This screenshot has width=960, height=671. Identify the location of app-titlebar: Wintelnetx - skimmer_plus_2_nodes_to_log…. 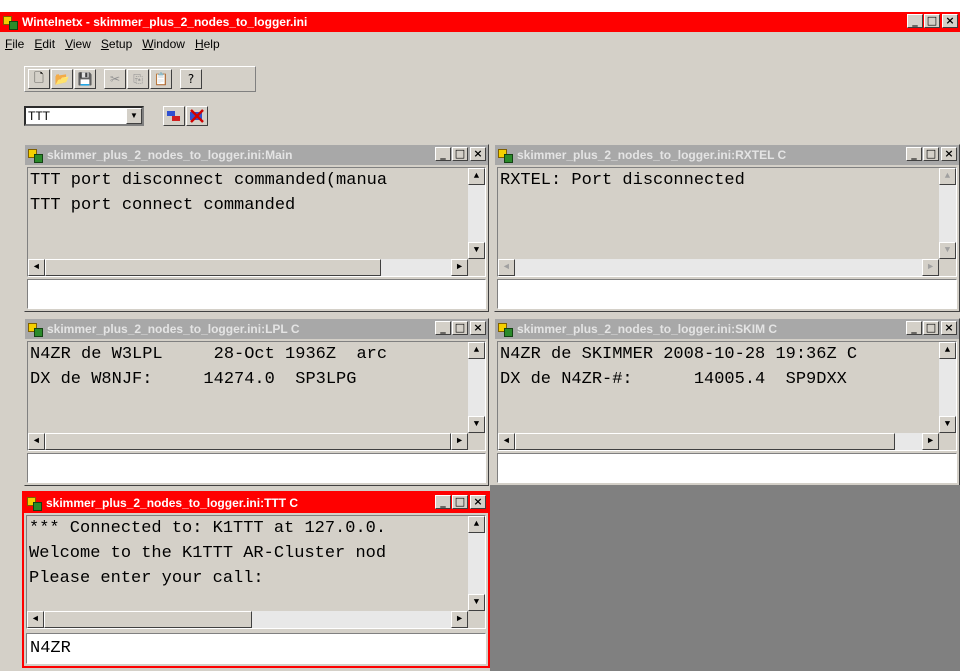
(480, 22).